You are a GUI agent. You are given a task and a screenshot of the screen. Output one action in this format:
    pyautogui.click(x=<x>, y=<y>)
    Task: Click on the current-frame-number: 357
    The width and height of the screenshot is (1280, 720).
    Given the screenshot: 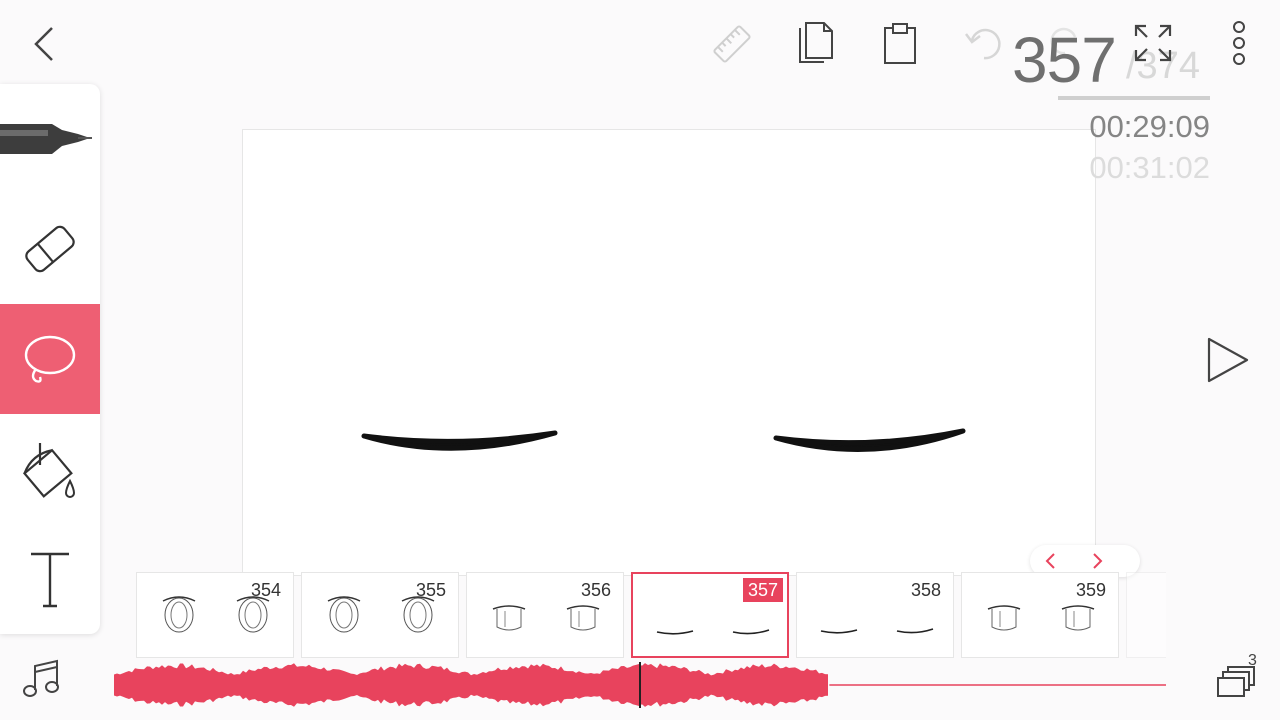 What is the action you would take?
    pyautogui.click(x=1064, y=60)
    